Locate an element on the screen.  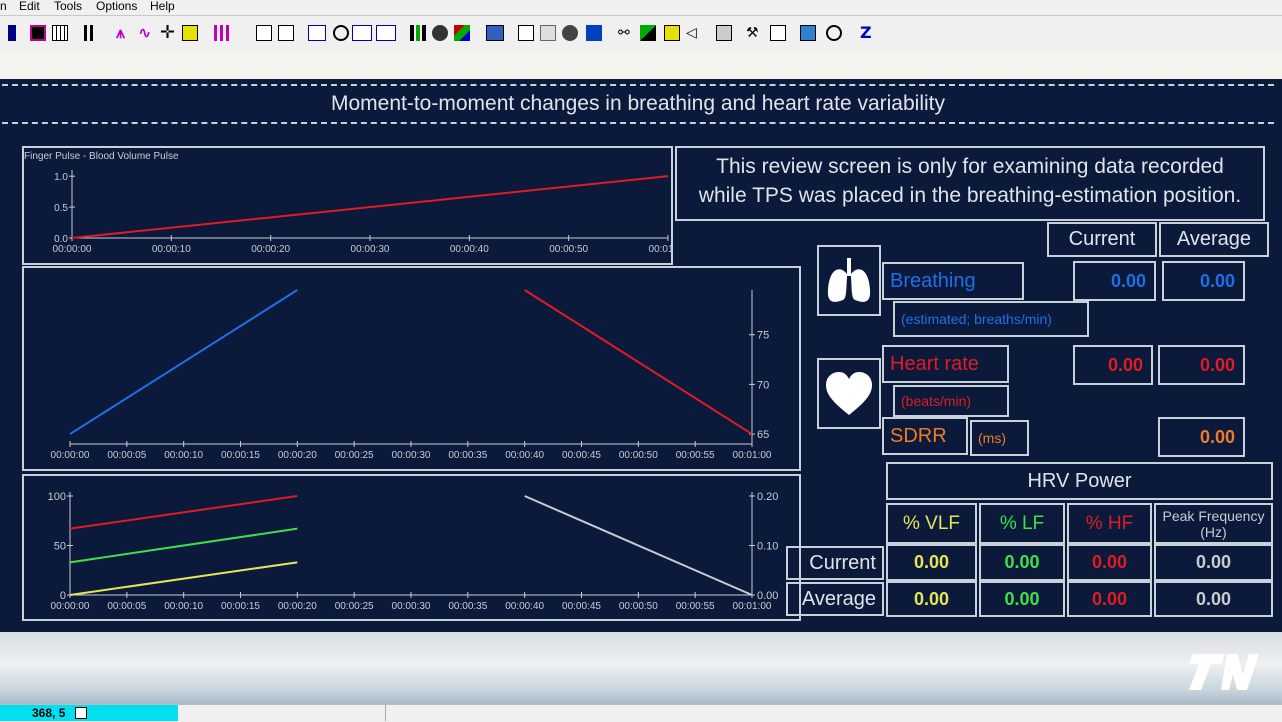
display-icon is located at coordinates (38, 33).